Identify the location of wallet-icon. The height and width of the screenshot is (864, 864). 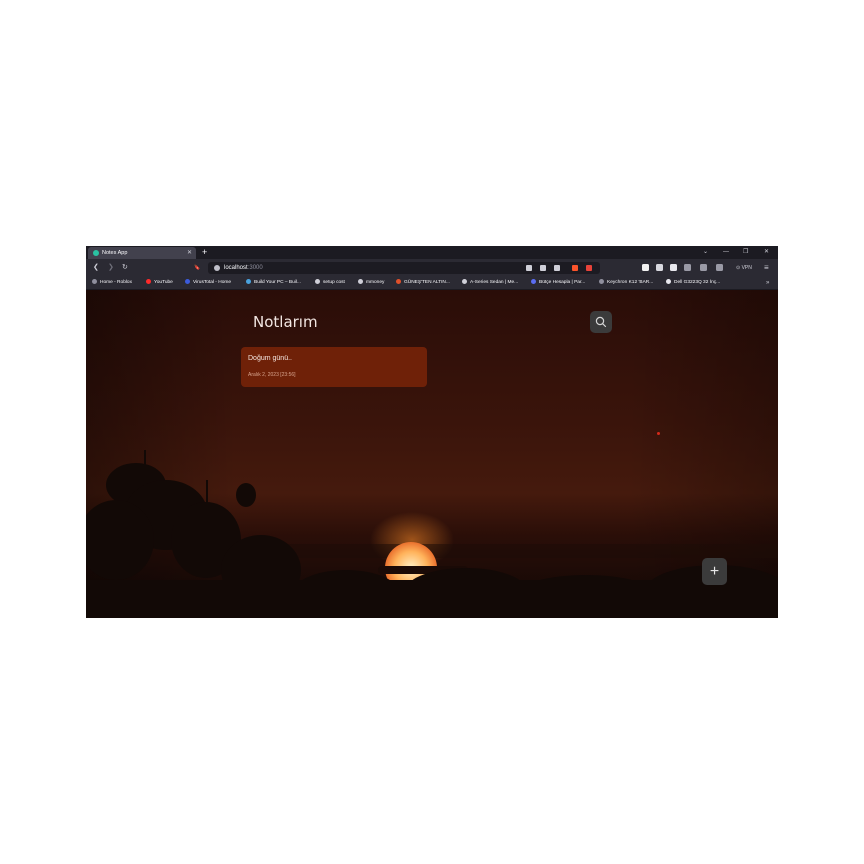
(719, 267).